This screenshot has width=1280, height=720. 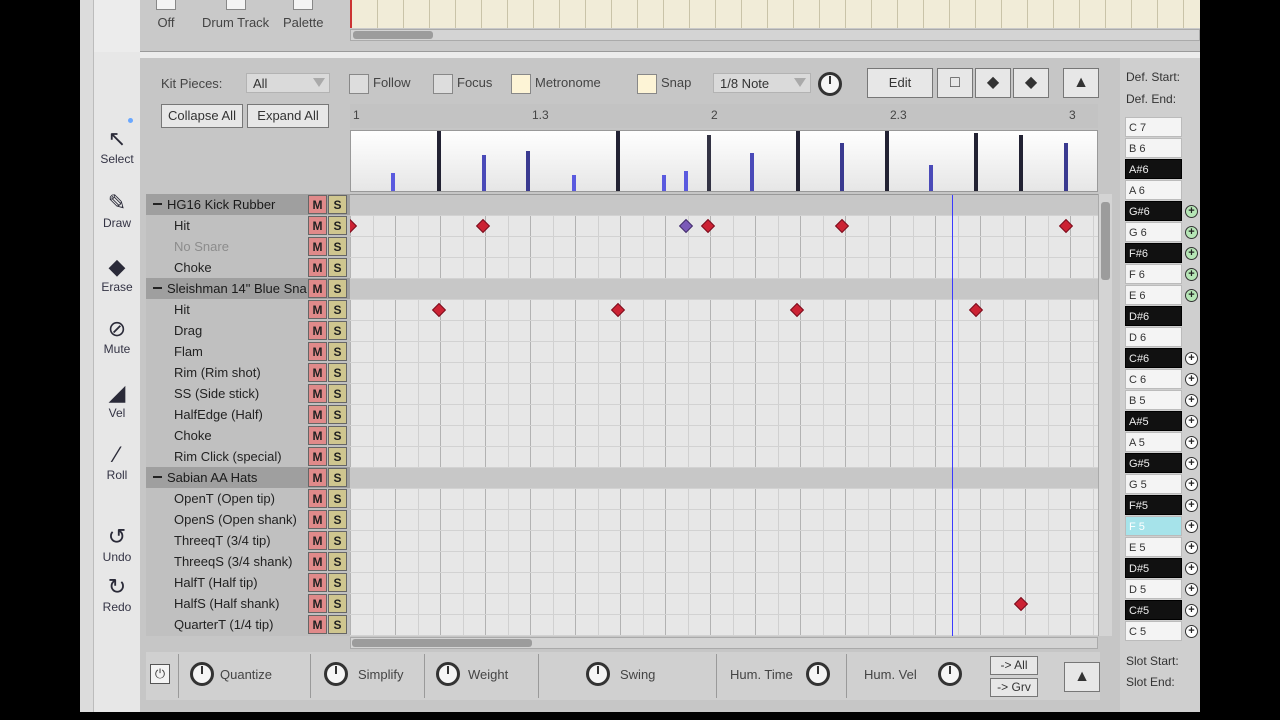 What do you see at coordinates (1153, 505) in the screenshot?
I see `note-key: F#5` at bounding box center [1153, 505].